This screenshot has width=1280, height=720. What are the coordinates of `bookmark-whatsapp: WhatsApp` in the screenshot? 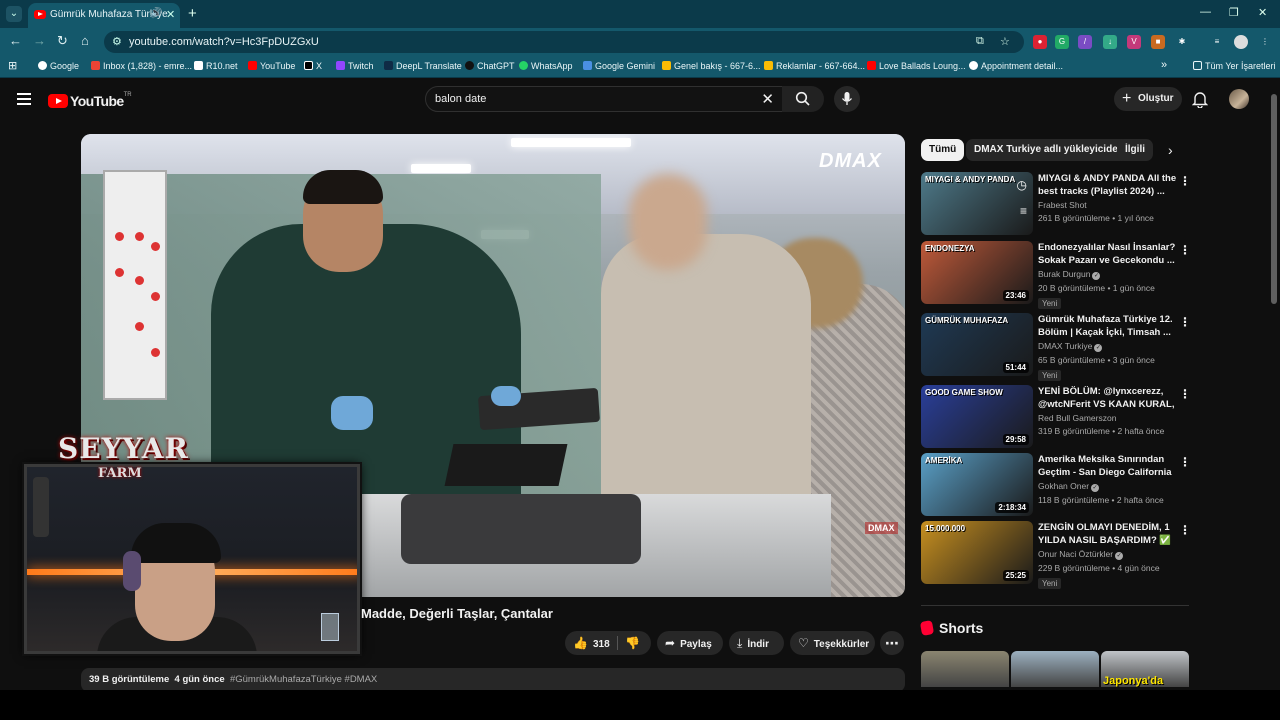 It's located at (546, 66).